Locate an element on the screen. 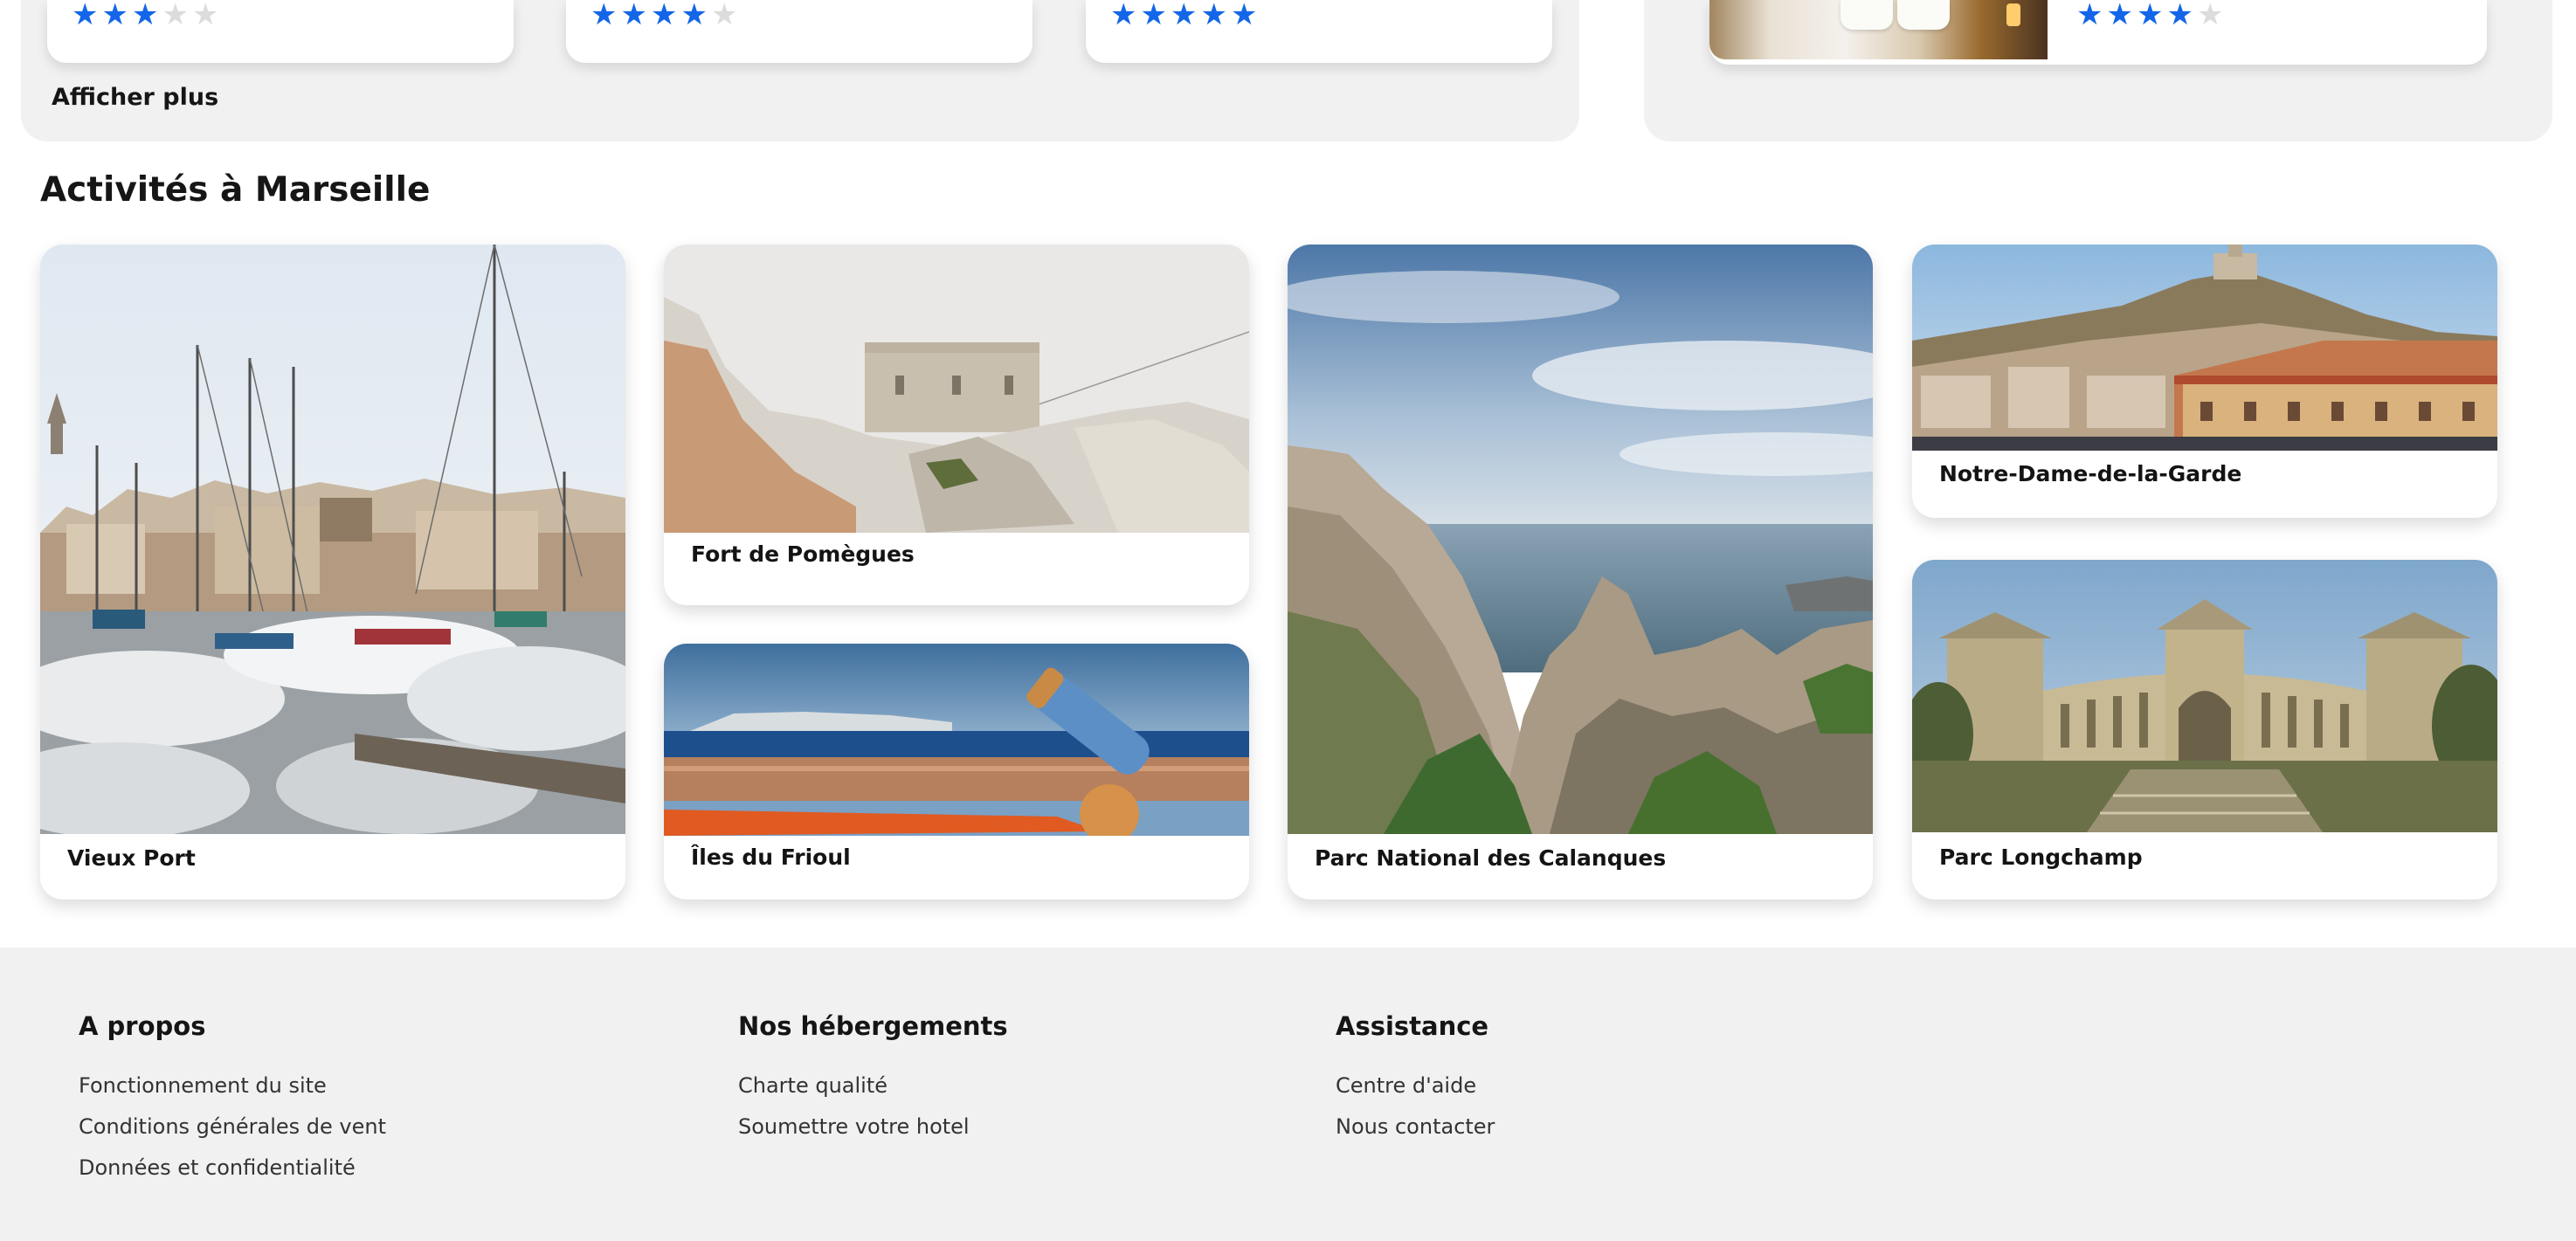 This screenshot has height=1241, width=2576. section-title: Activités à Marseille is located at coordinates (235, 190).